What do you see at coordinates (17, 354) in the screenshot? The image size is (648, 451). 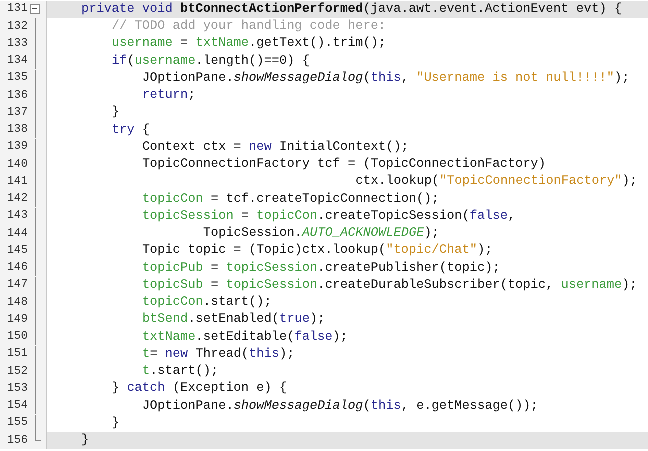 I see `line-number: 151` at bounding box center [17, 354].